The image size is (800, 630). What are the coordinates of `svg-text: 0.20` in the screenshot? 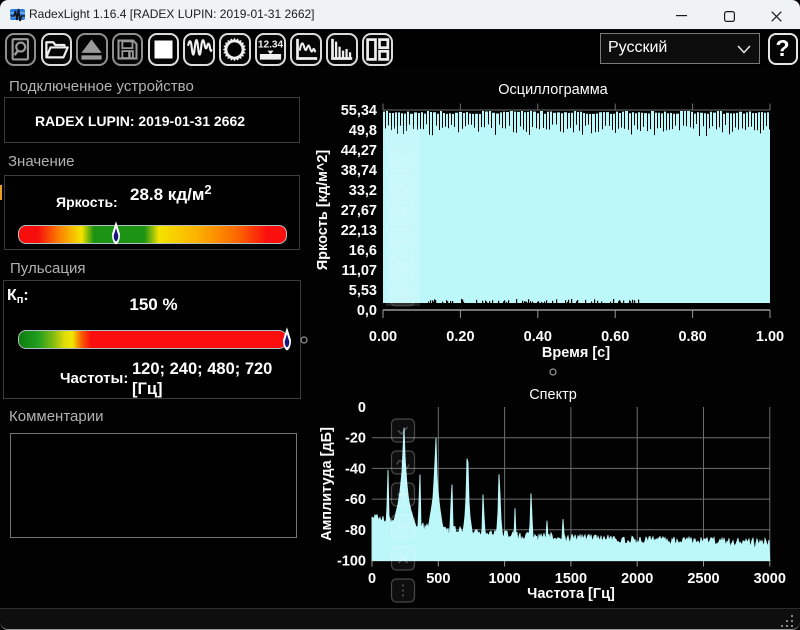 It's located at (460, 337).